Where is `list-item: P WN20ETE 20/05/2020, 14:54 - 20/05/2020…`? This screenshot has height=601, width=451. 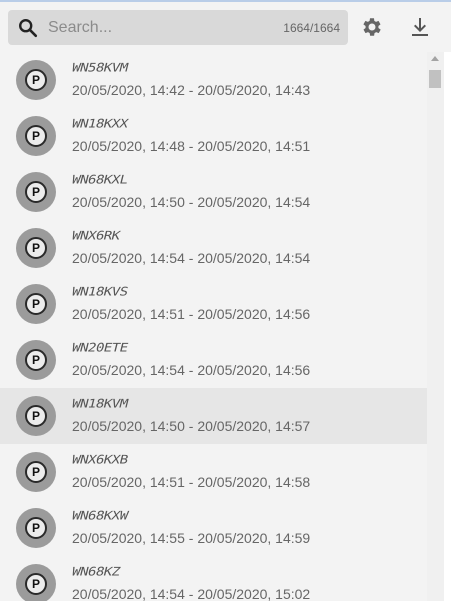 list-item: P WN20ETE 20/05/2020, 14:54 - 20/05/2020… is located at coordinates (213, 360).